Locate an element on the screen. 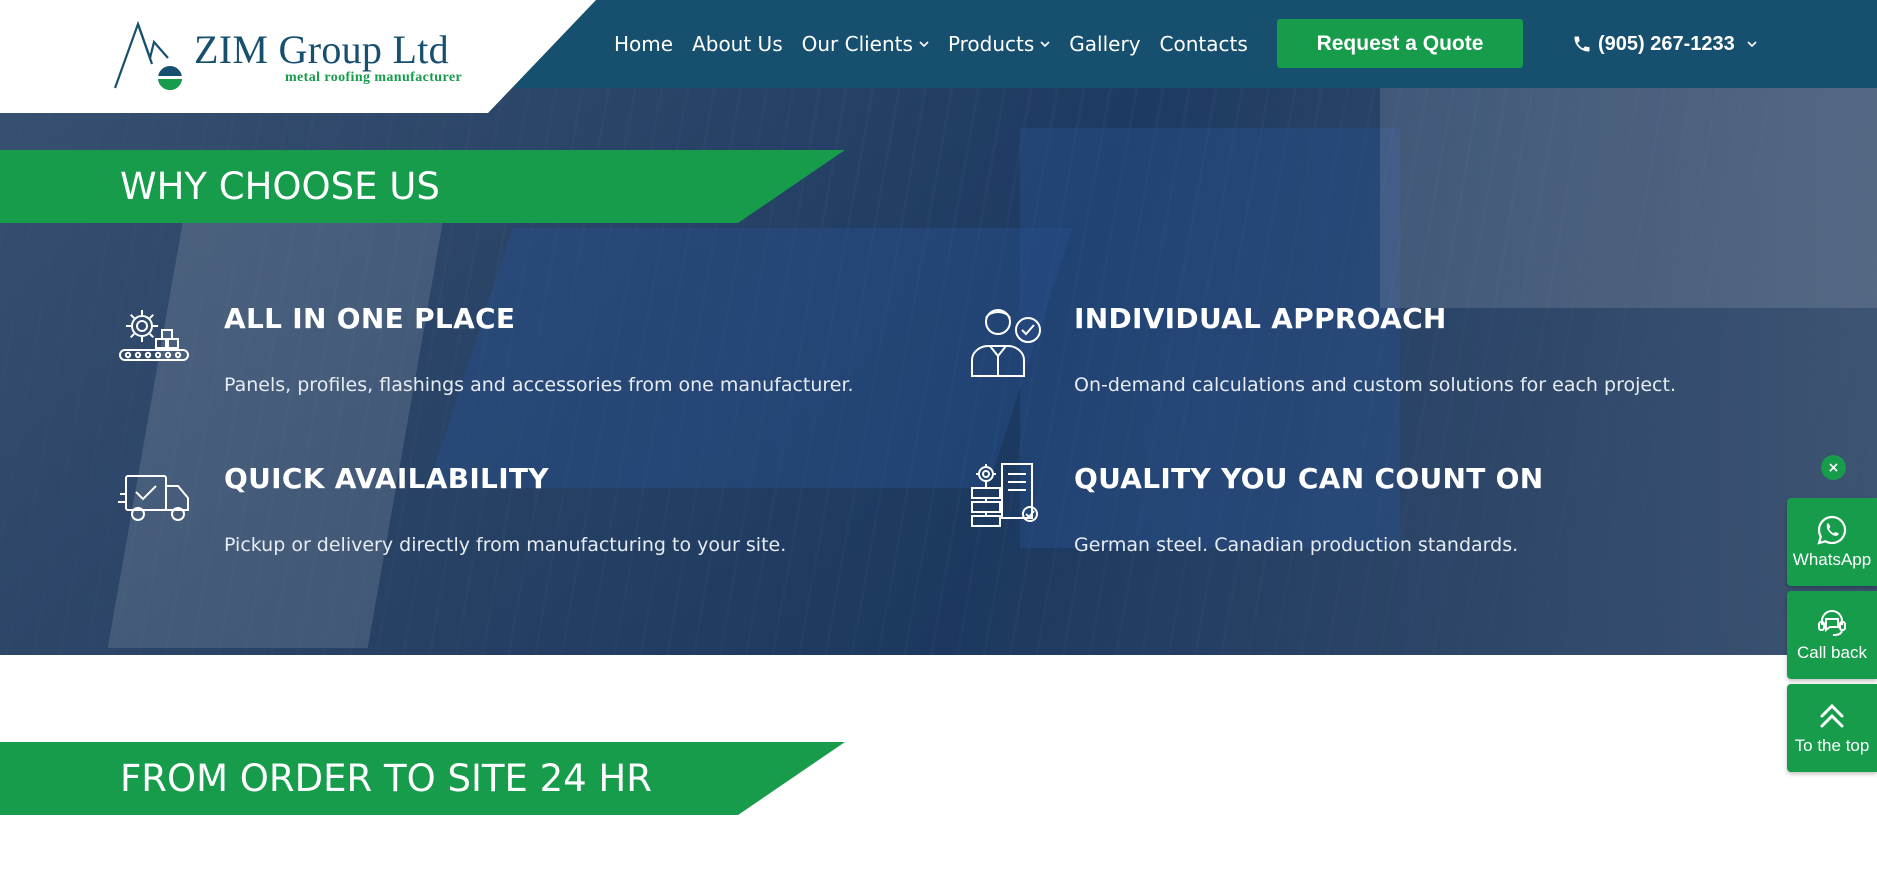 This screenshot has height=874, width=1877. conveyor-gear-icon is located at coordinates (154, 335).